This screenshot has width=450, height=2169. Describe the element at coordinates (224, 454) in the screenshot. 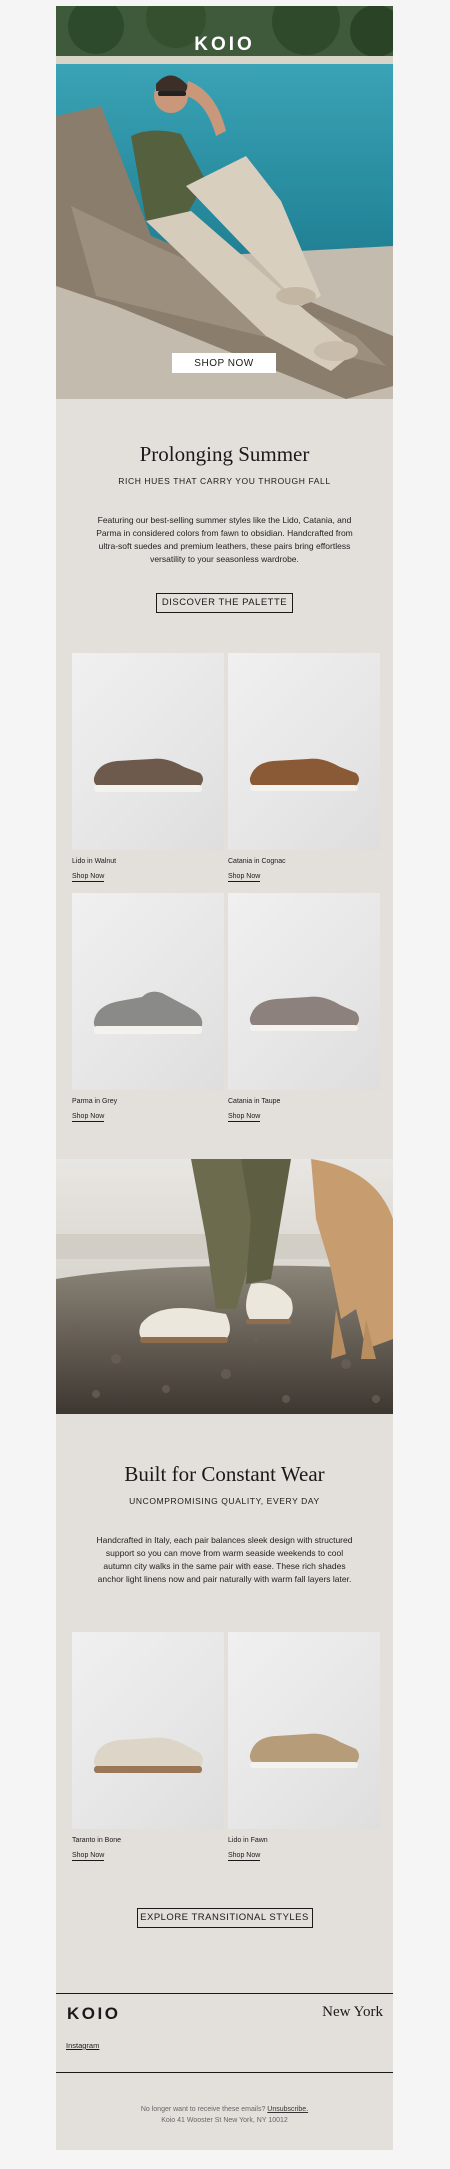

I see `section-title: Prolonging Summer` at that location.